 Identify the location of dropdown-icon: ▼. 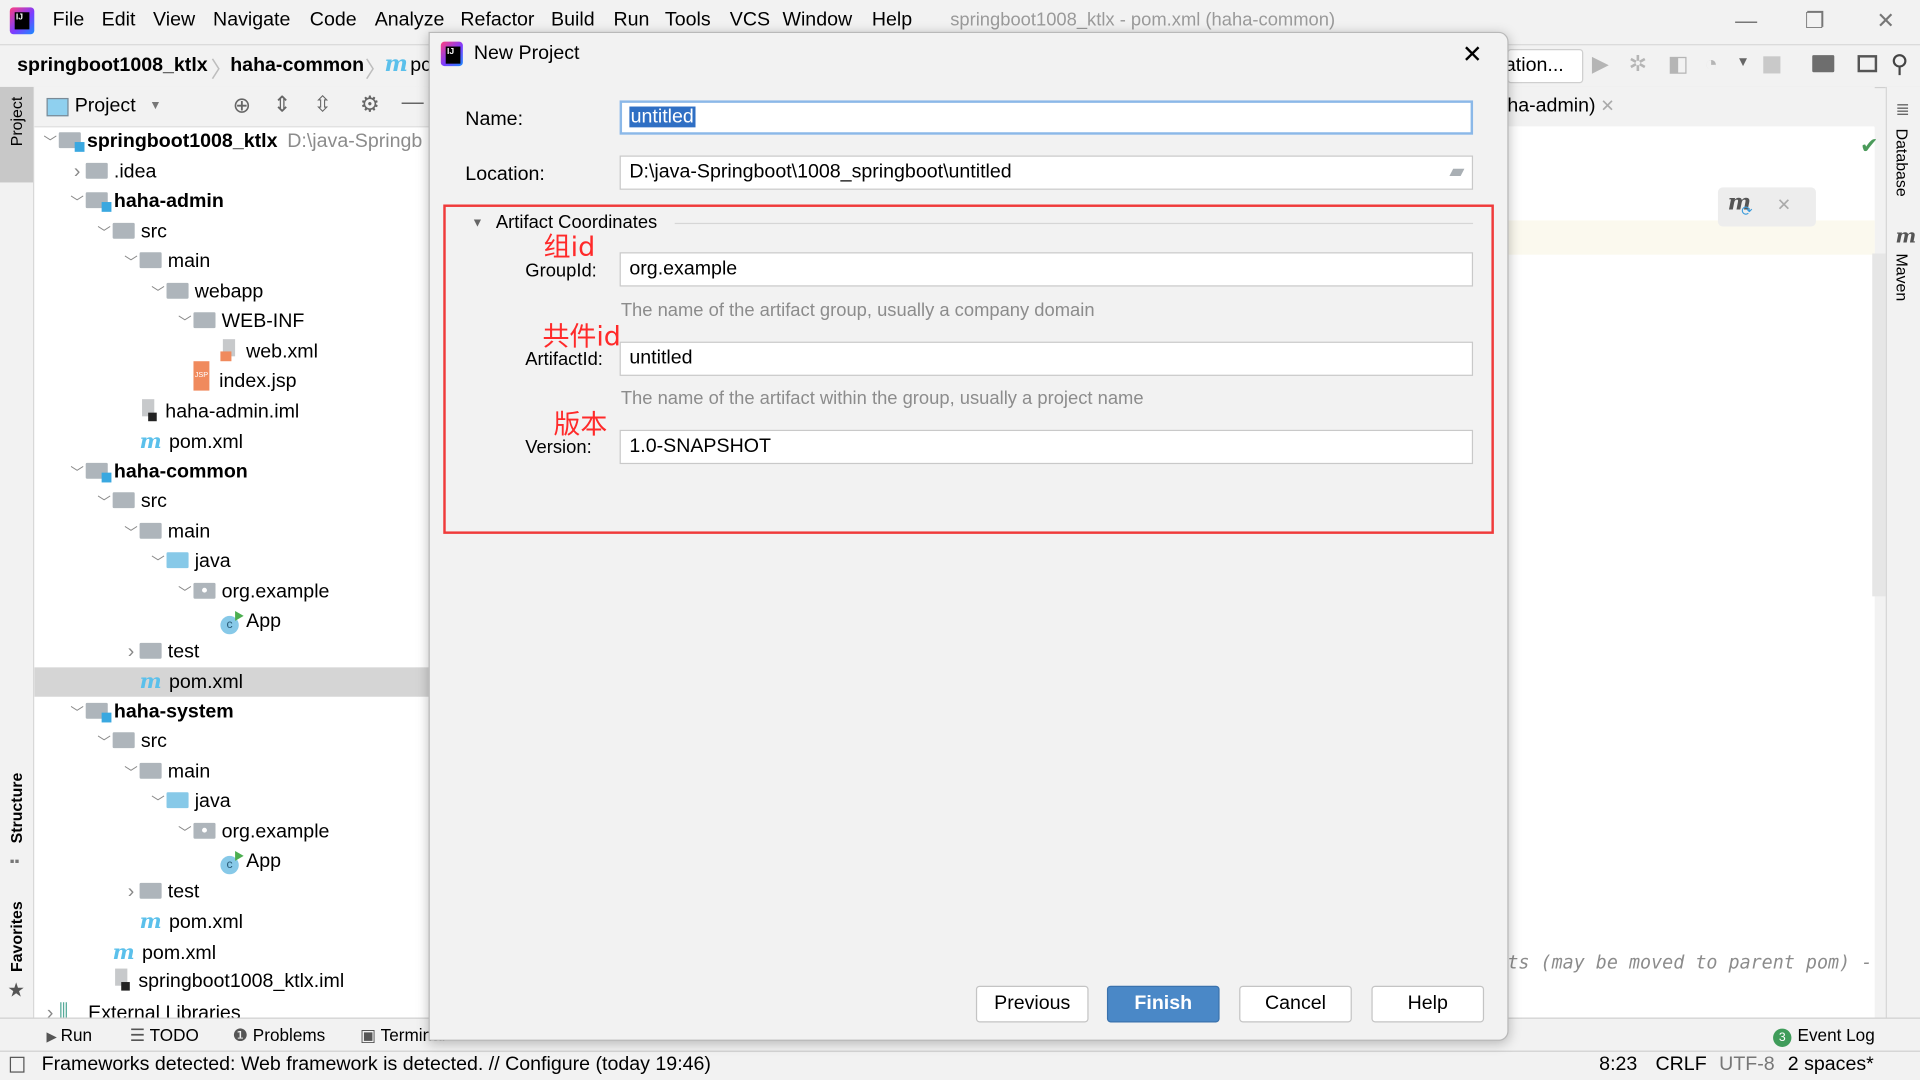
(1742, 62).